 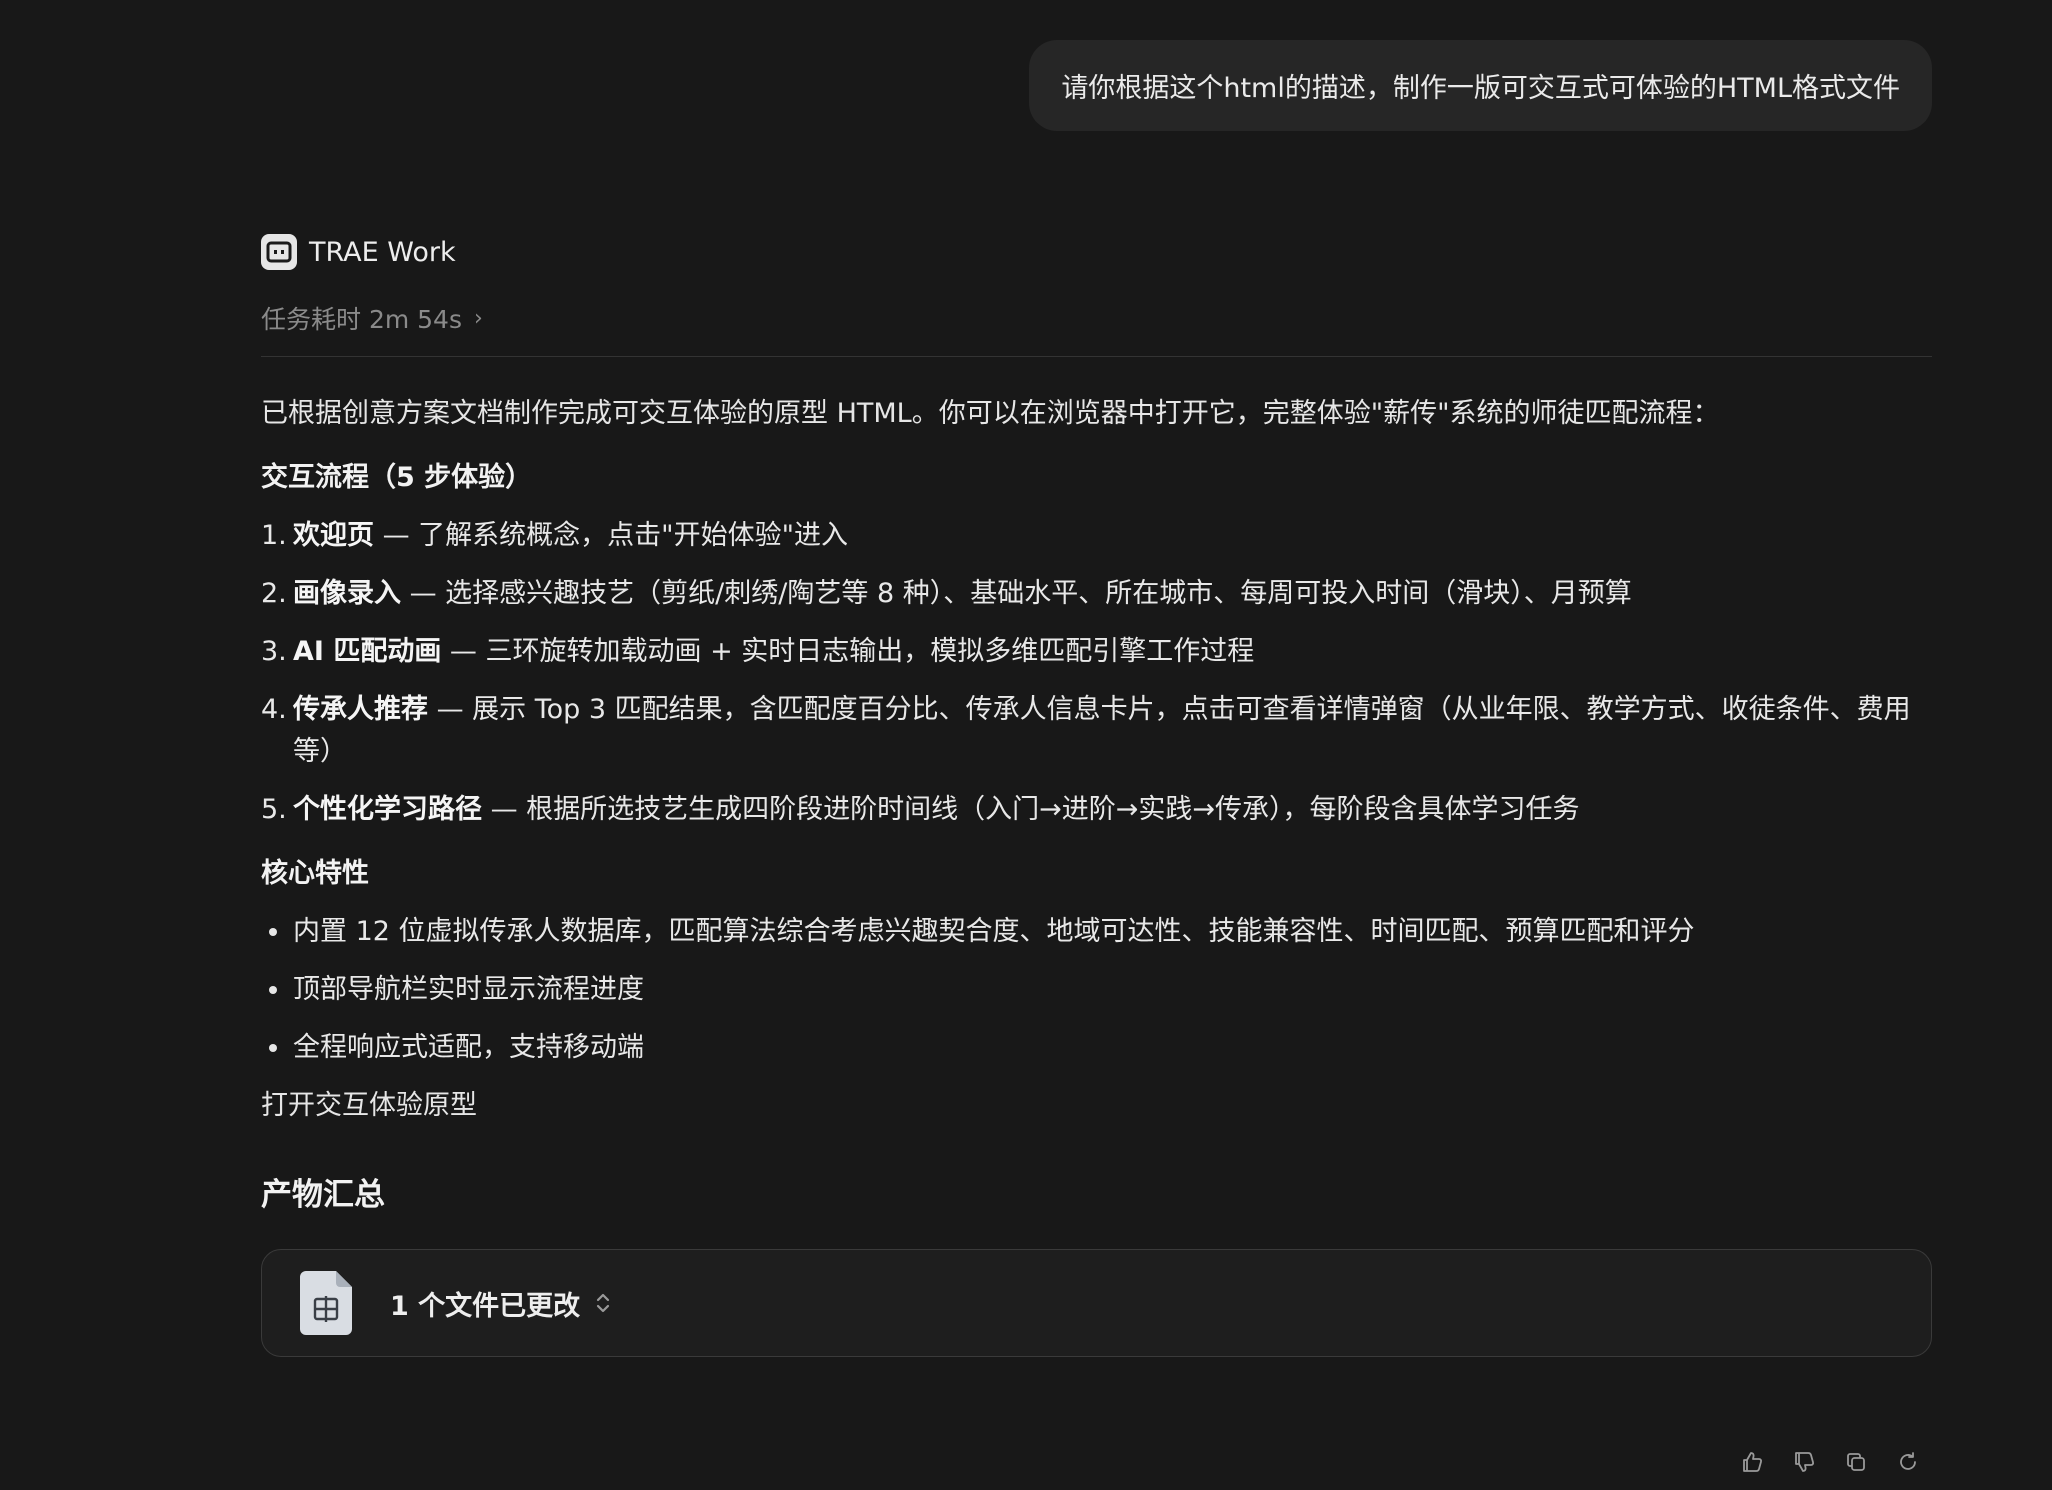 What do you see at coordinates (1856, 1462) in the screenshot?
I see `copy-icon` at bounding box center [1856, 1462].